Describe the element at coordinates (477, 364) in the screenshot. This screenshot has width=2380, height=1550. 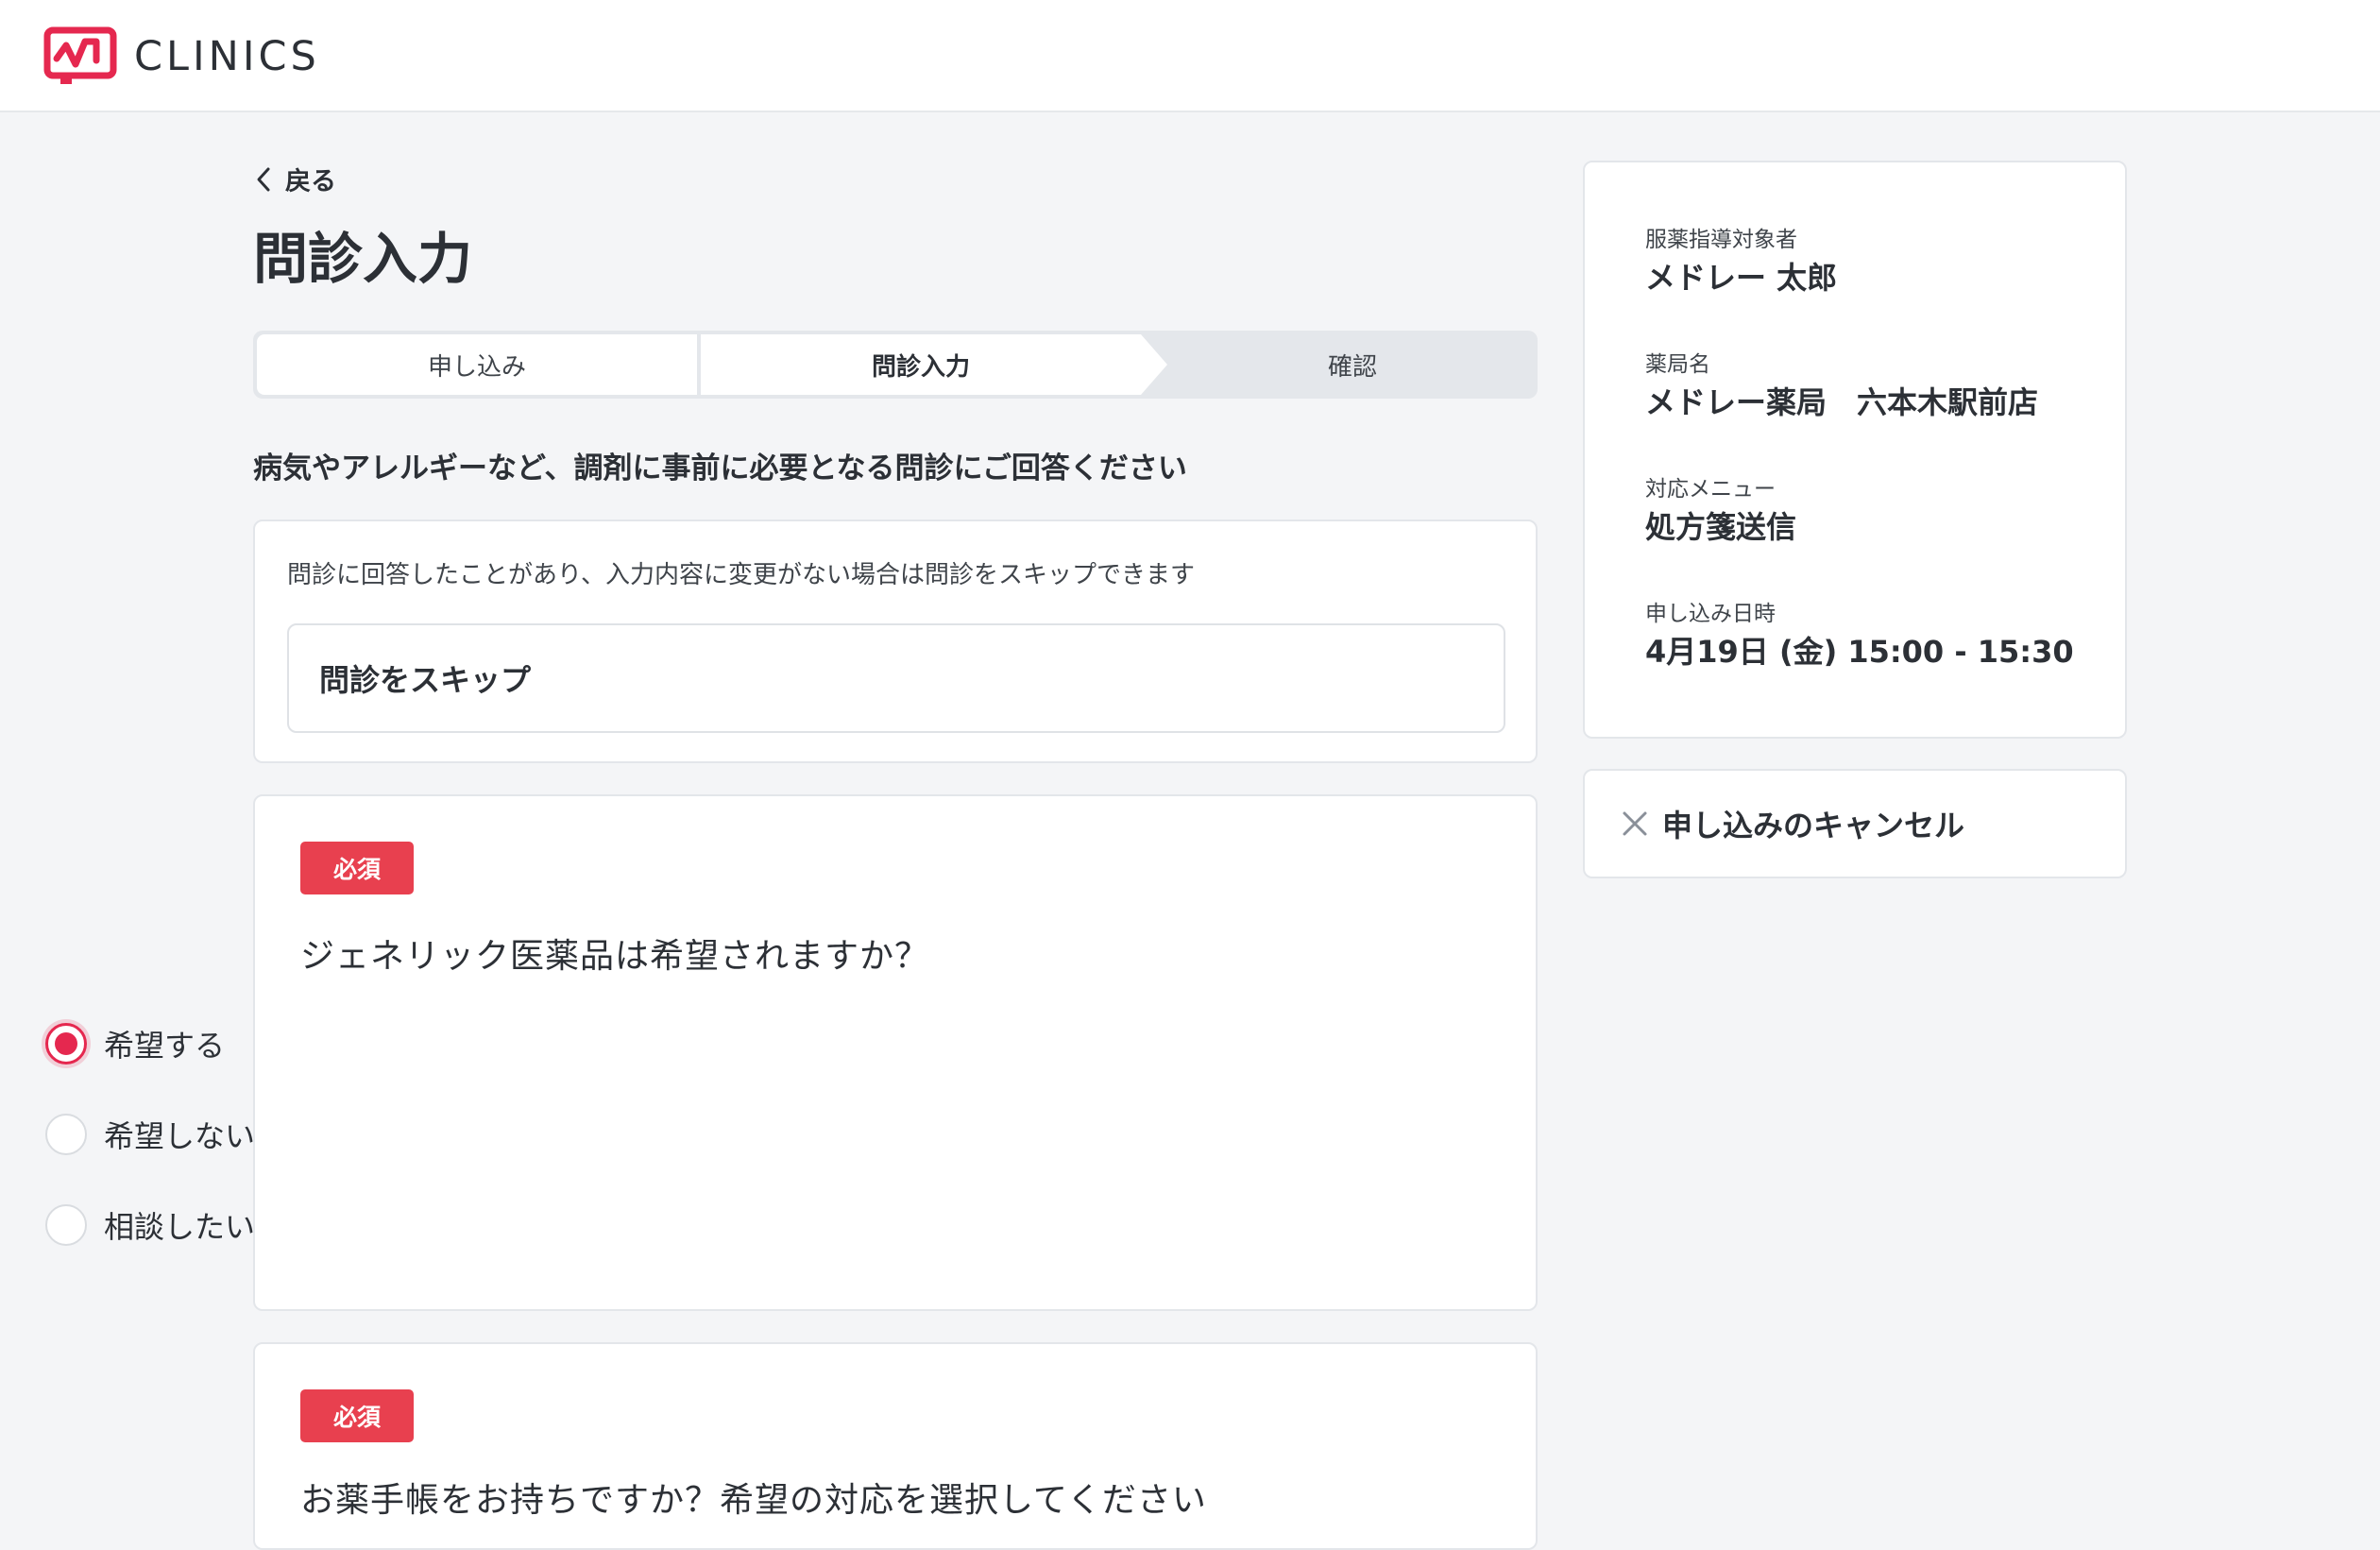
I see `step-apply: 申し込み` at that location.